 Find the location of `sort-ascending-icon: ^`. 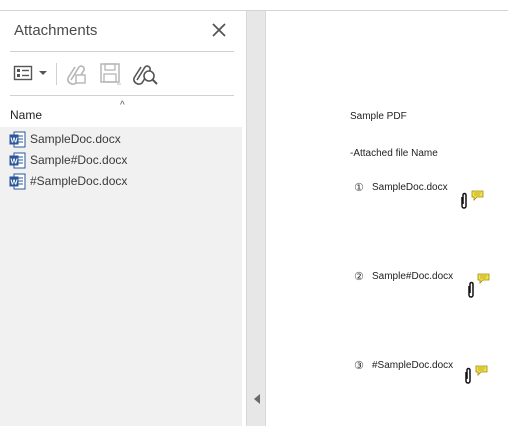

sort-ascending-icon: ^ is located at coordinates (122, 105).